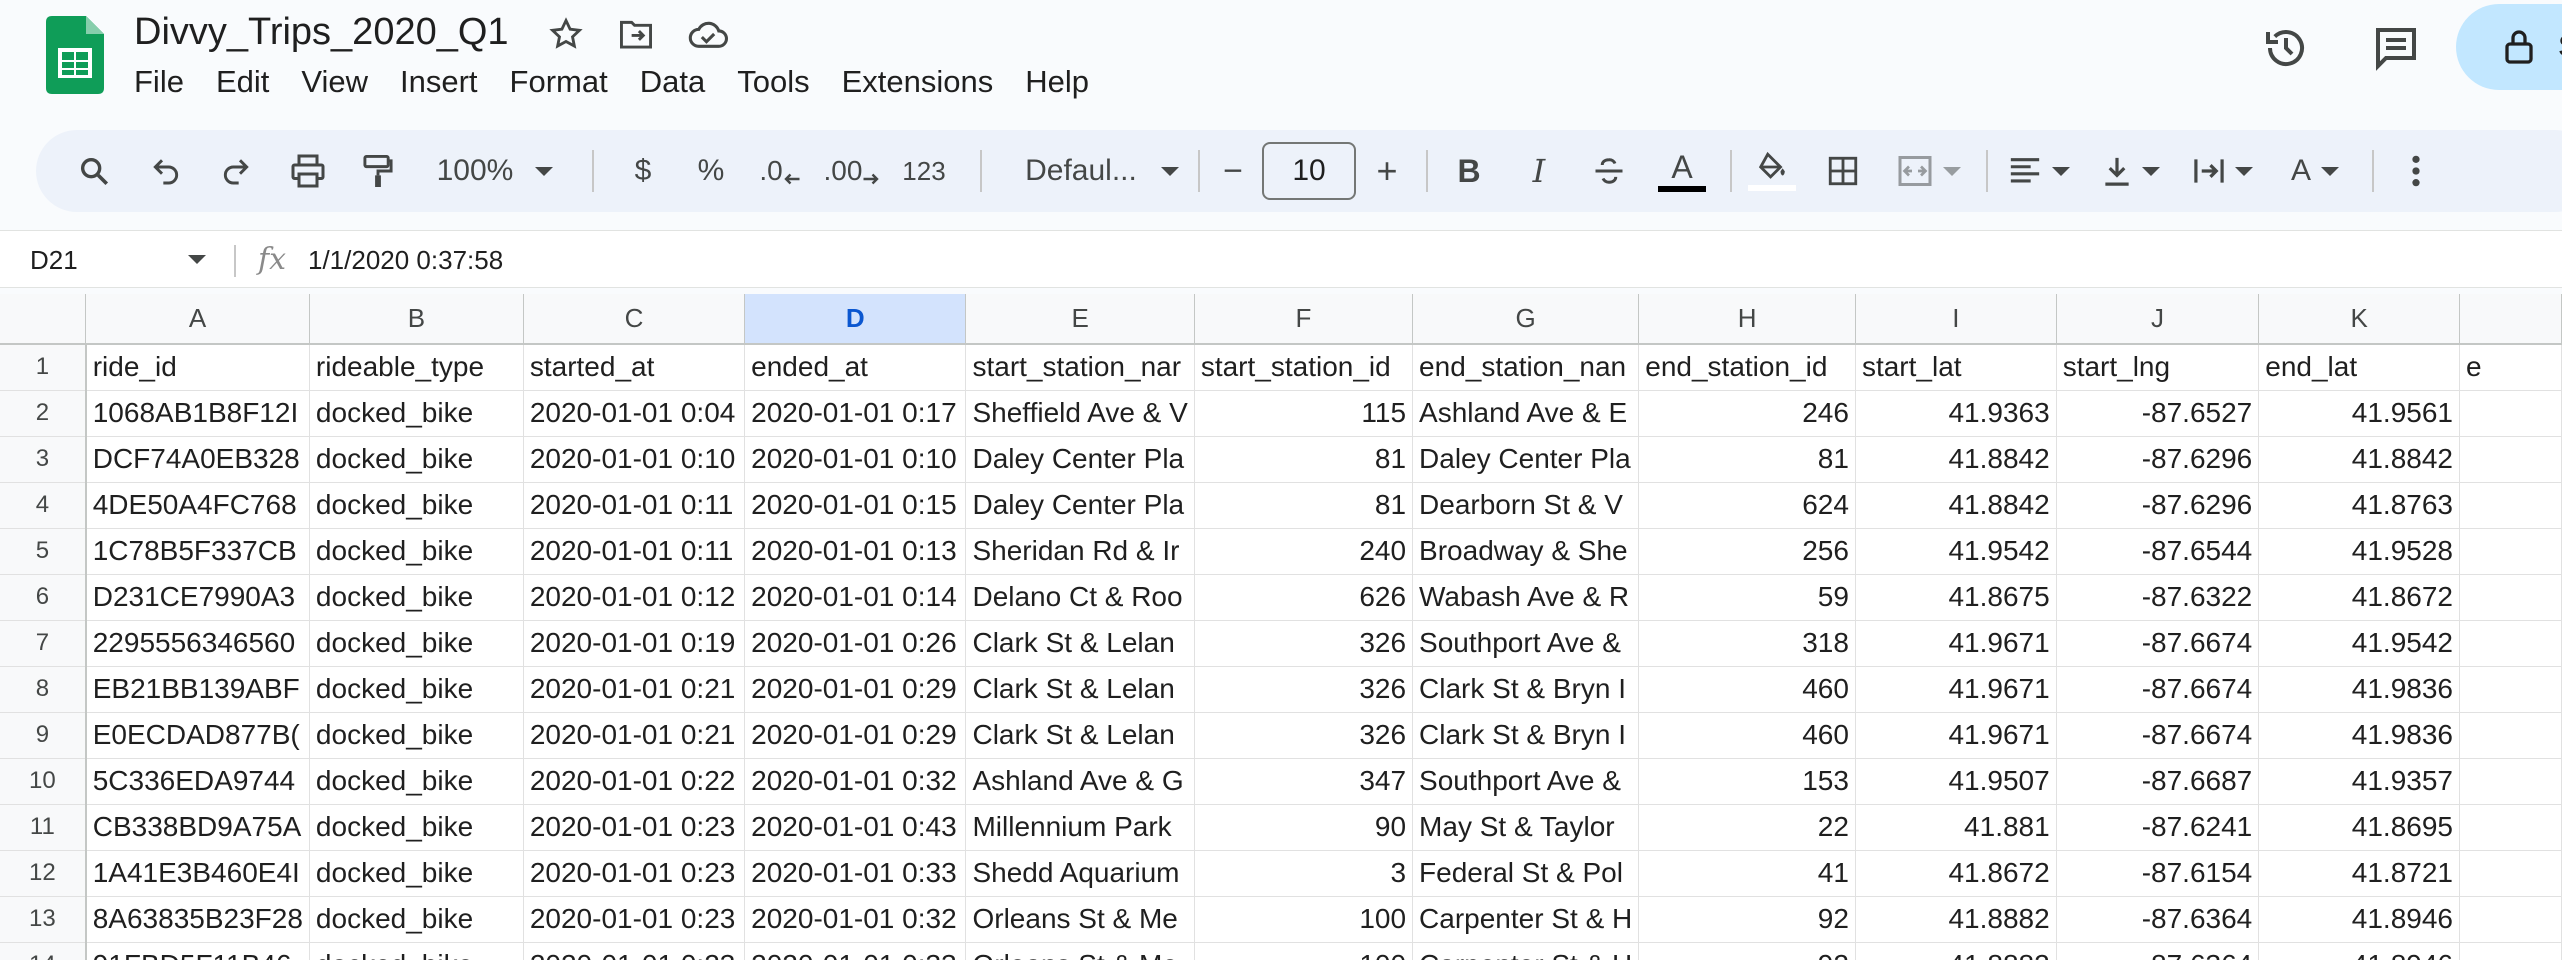  What do you see at coordinates (1843, 171) in the screenshot?
I see `borders-icon` at bounding box center [1843, 171].